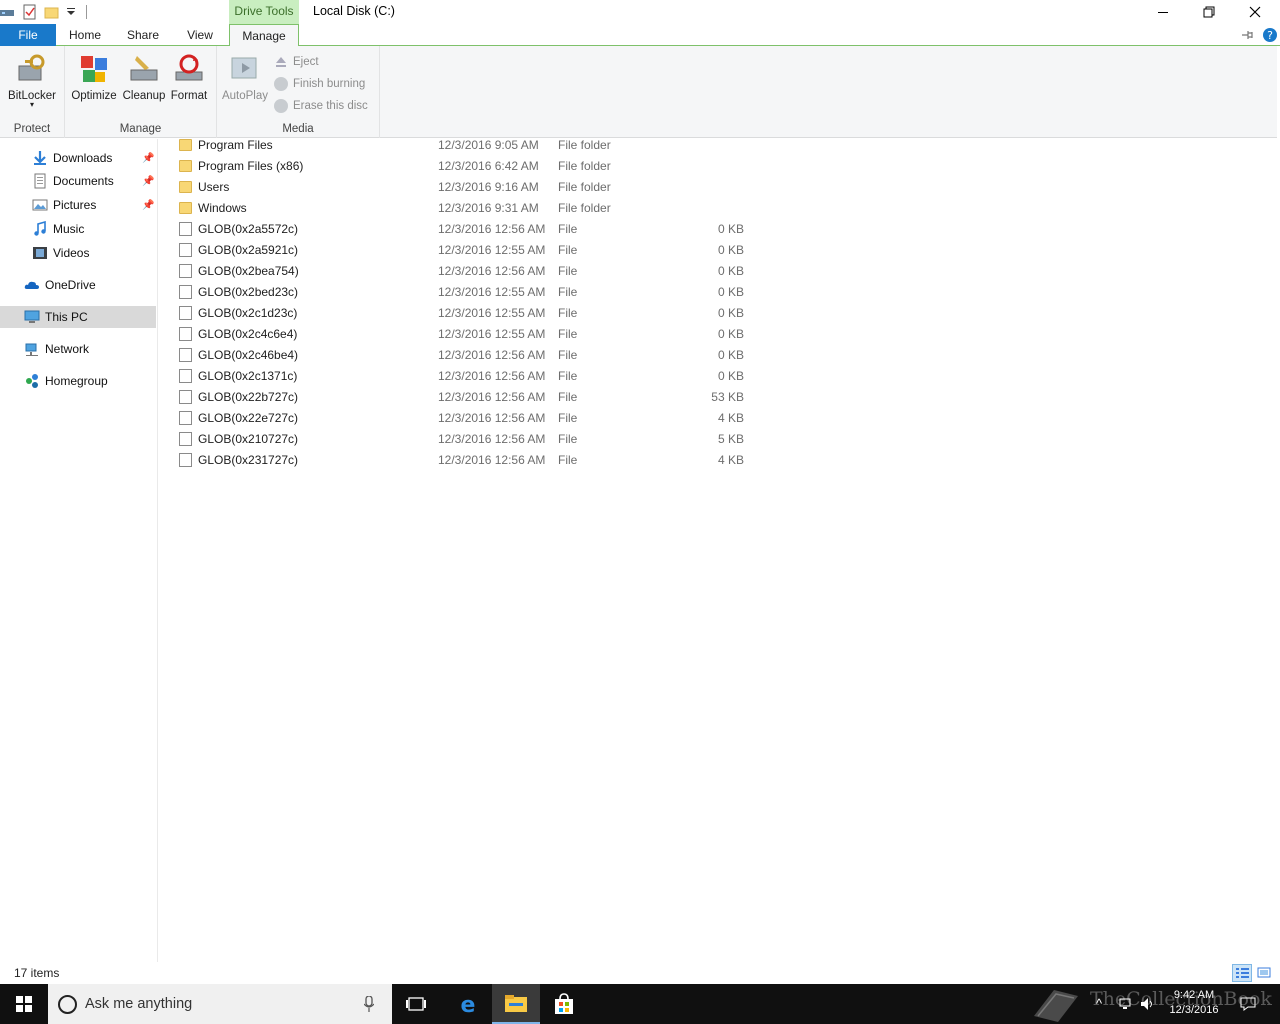 The height and width of the screenshot is (1024, 1280). Describe the element at coordinates (189, 77) in the screenshot. I see `format-button: Format` at that location.